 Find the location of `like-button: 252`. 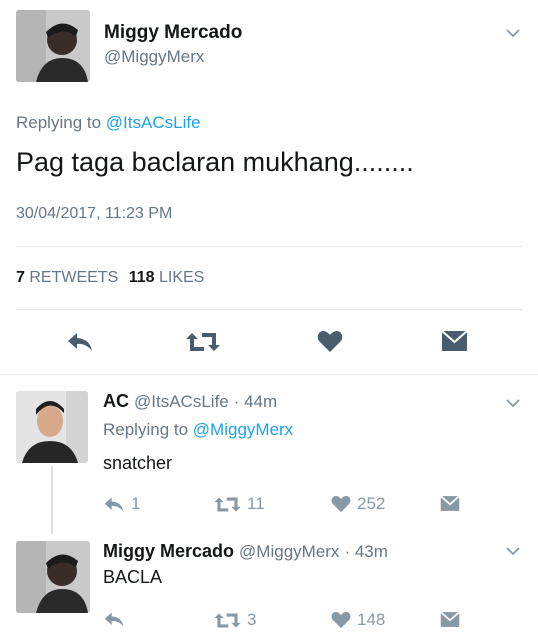

like-button: 252 is located at coordinates (358, 504).